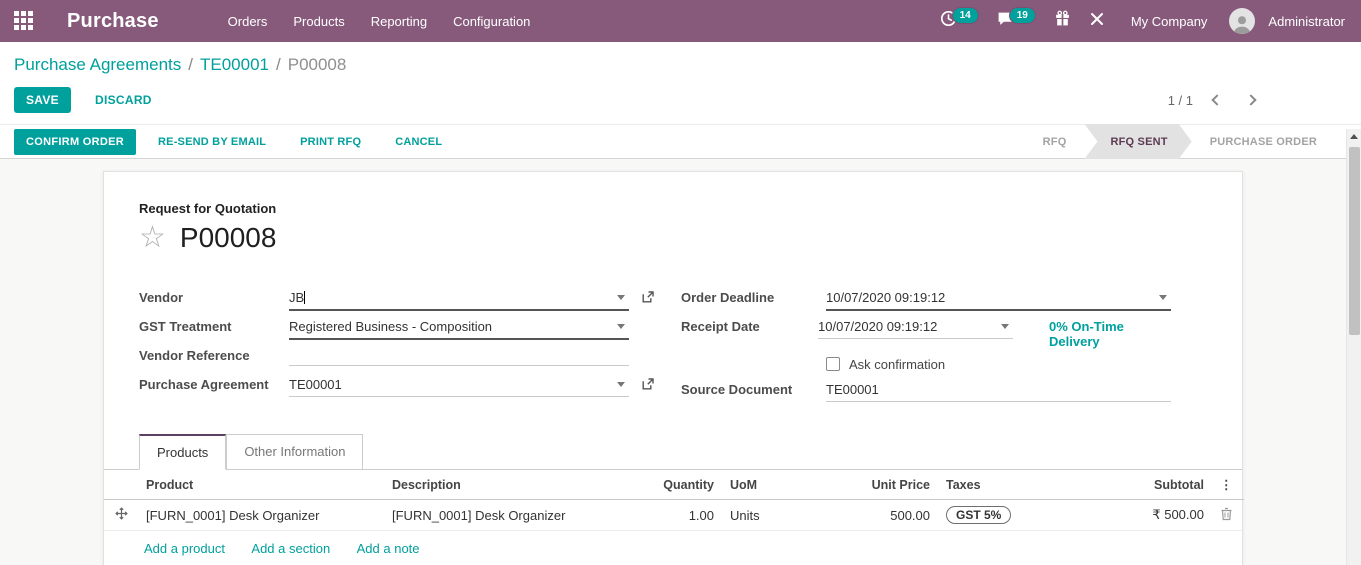  What do you see at coordinates (234, 64) in the screenshot?
I see `breadcrumb-te00001: TE00001` at bounding box center [234, 64].